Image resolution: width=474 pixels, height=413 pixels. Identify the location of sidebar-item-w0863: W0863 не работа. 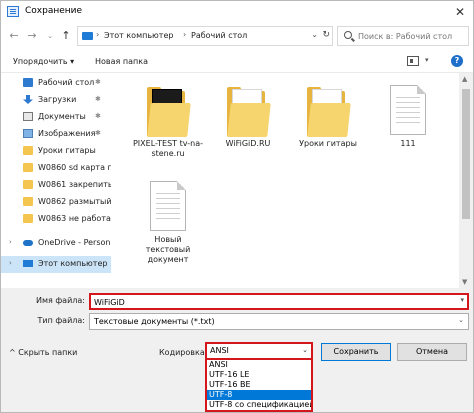
(56, 219).